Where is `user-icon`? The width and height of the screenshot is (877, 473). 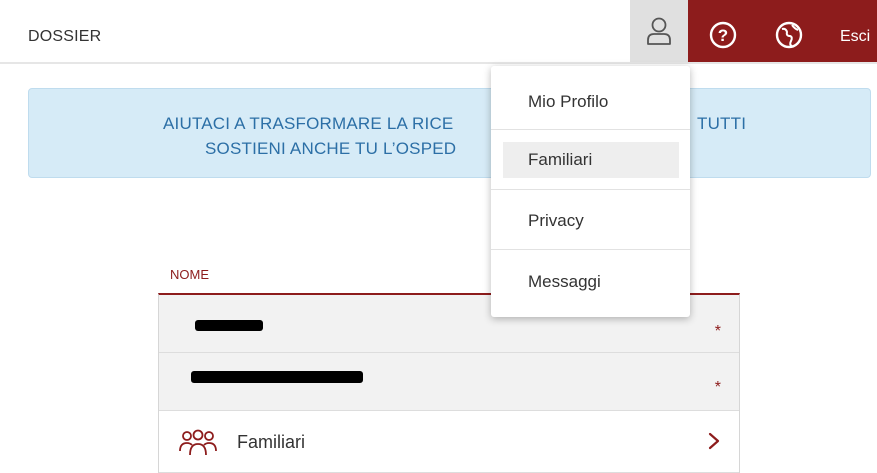 user-icon is located at coordinates (659, 31).